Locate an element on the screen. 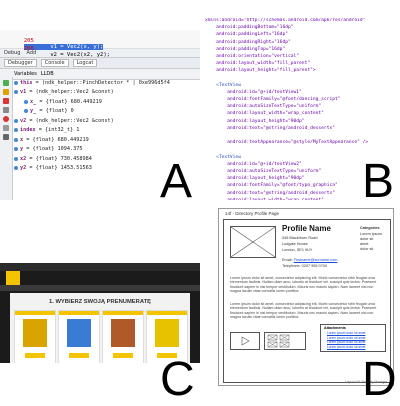  email-link: Firstname@surname.com is located at coordinates (316, 260).